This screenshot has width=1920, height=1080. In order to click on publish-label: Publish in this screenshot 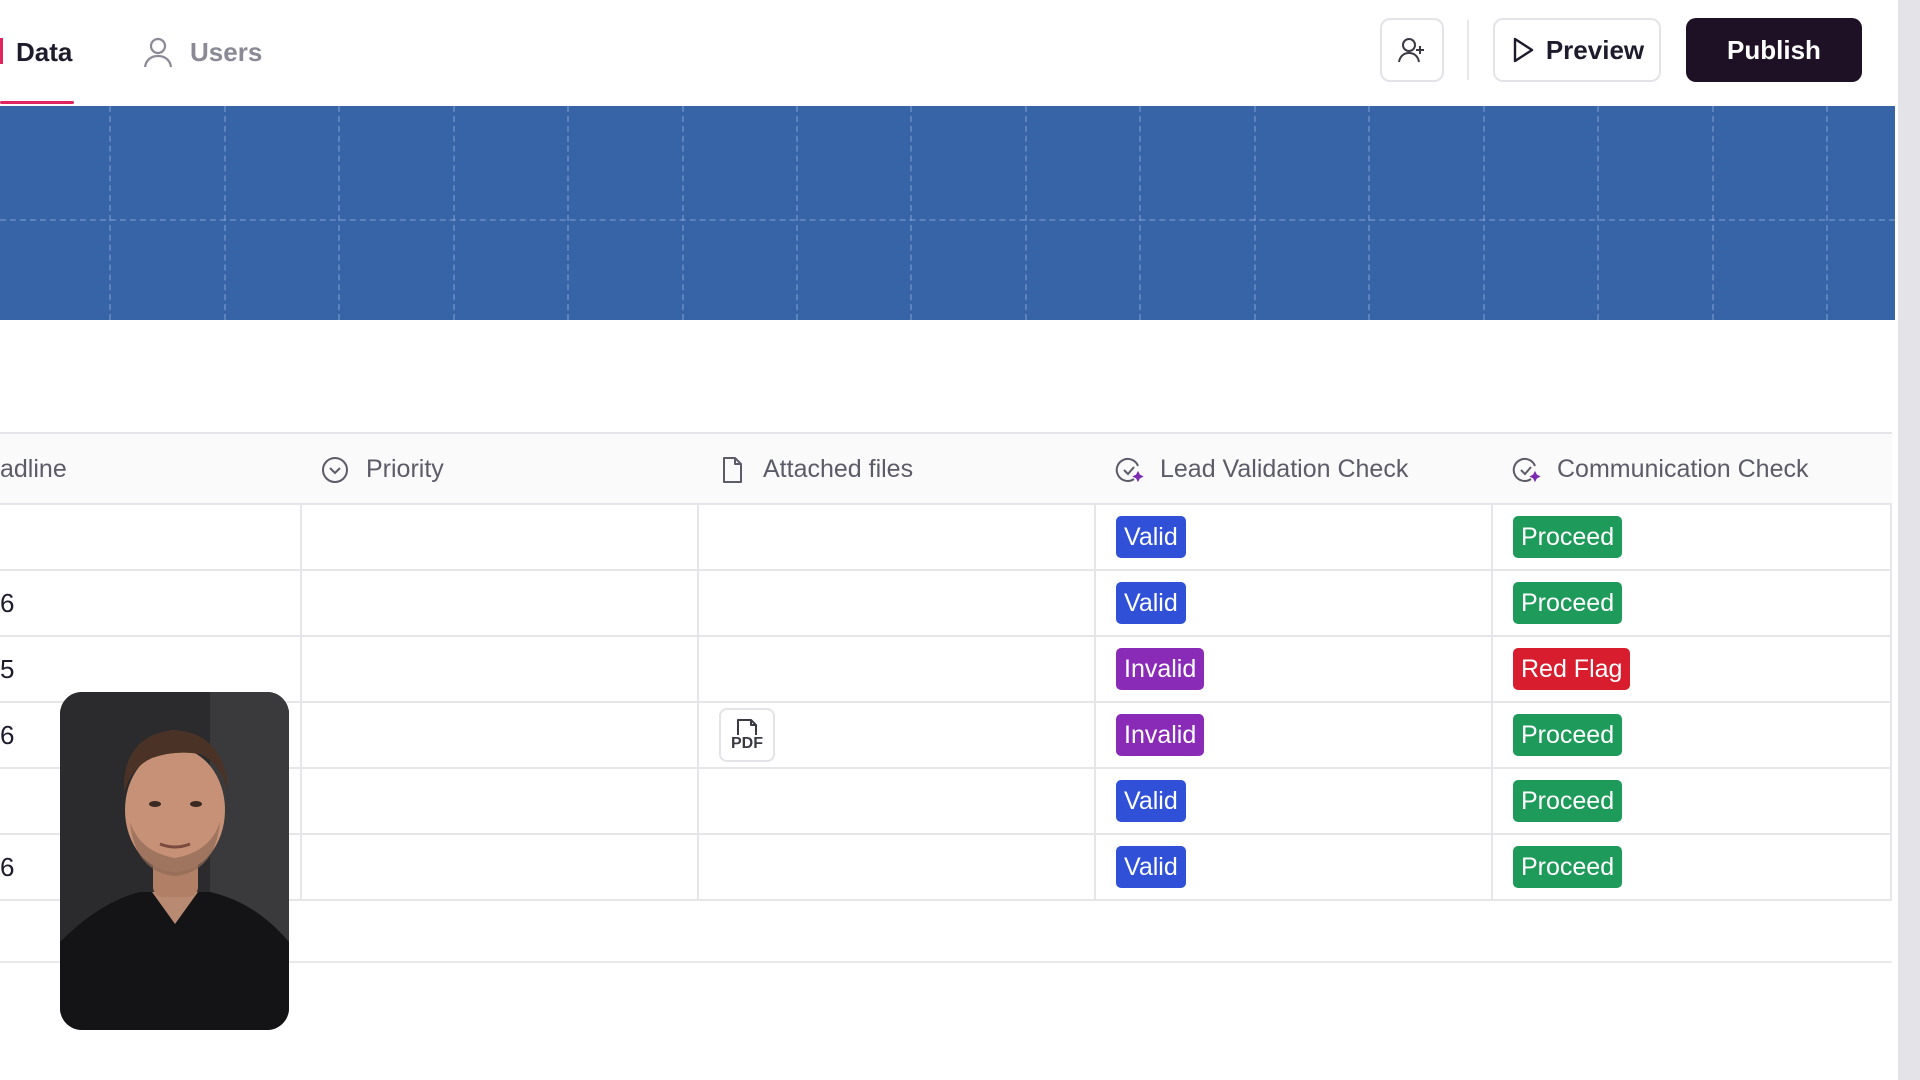, I will do `click(1774, 49)`.